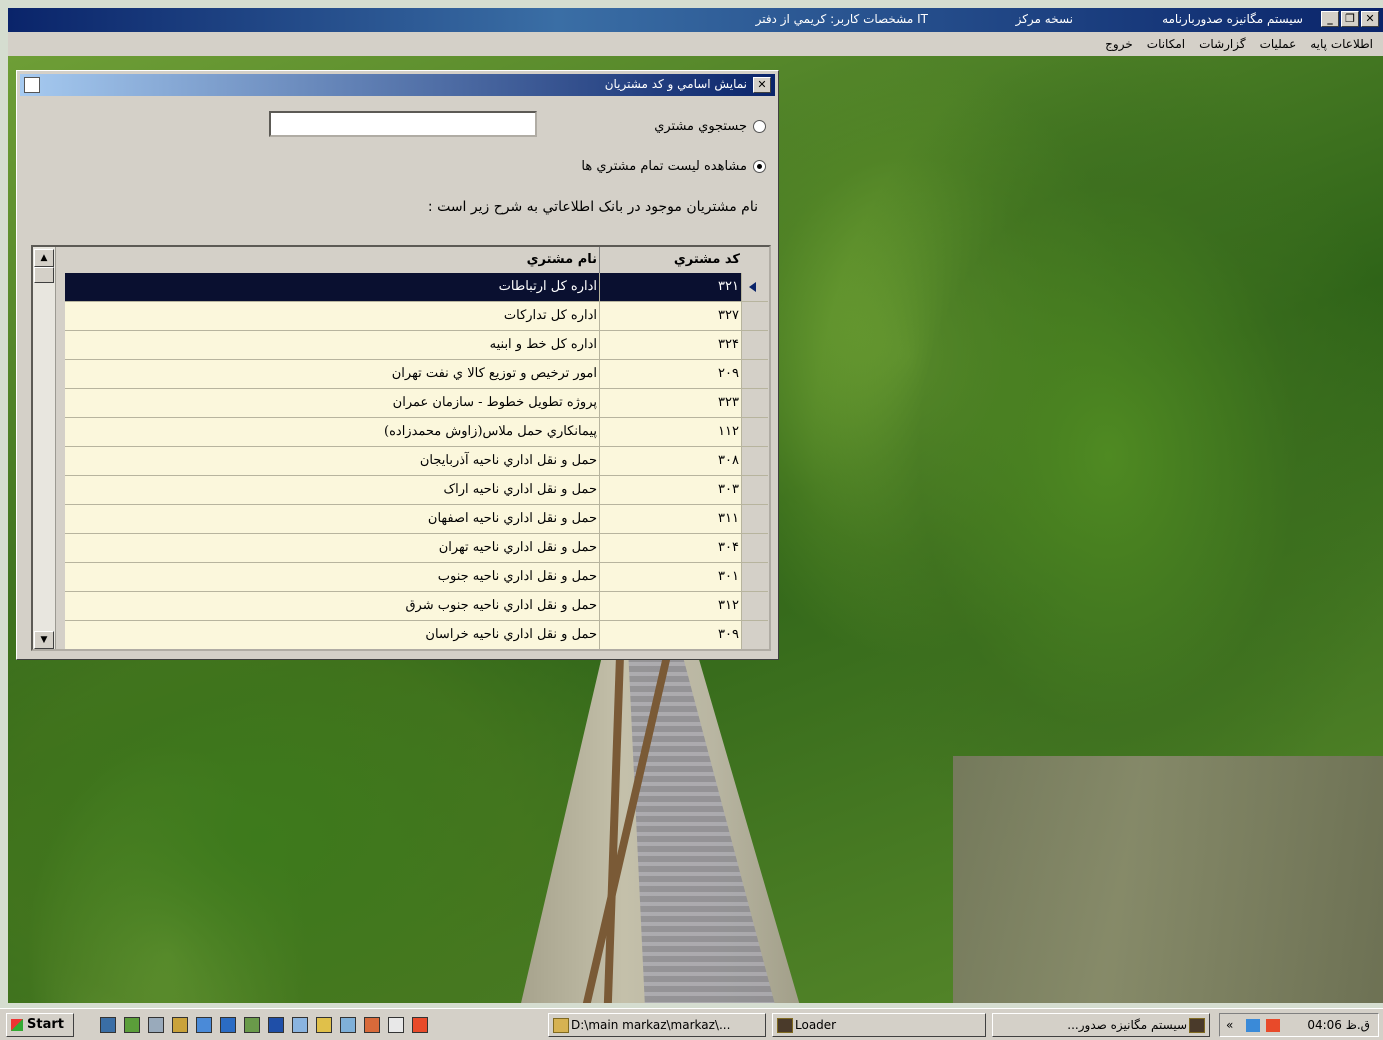  Describe the element at coordinates (671, 432) in the screenshot. I see `cell-code: ۱۱۲` at that location.